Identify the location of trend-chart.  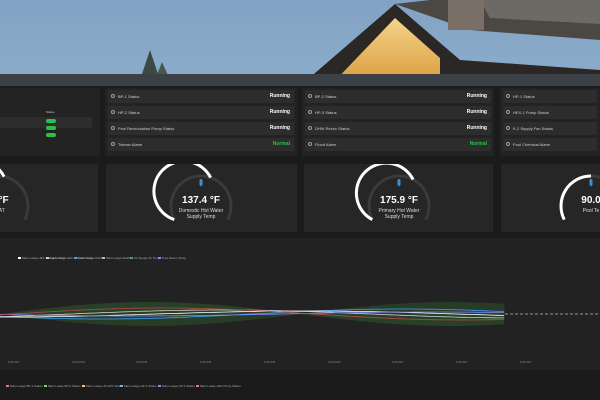
(300, 314).